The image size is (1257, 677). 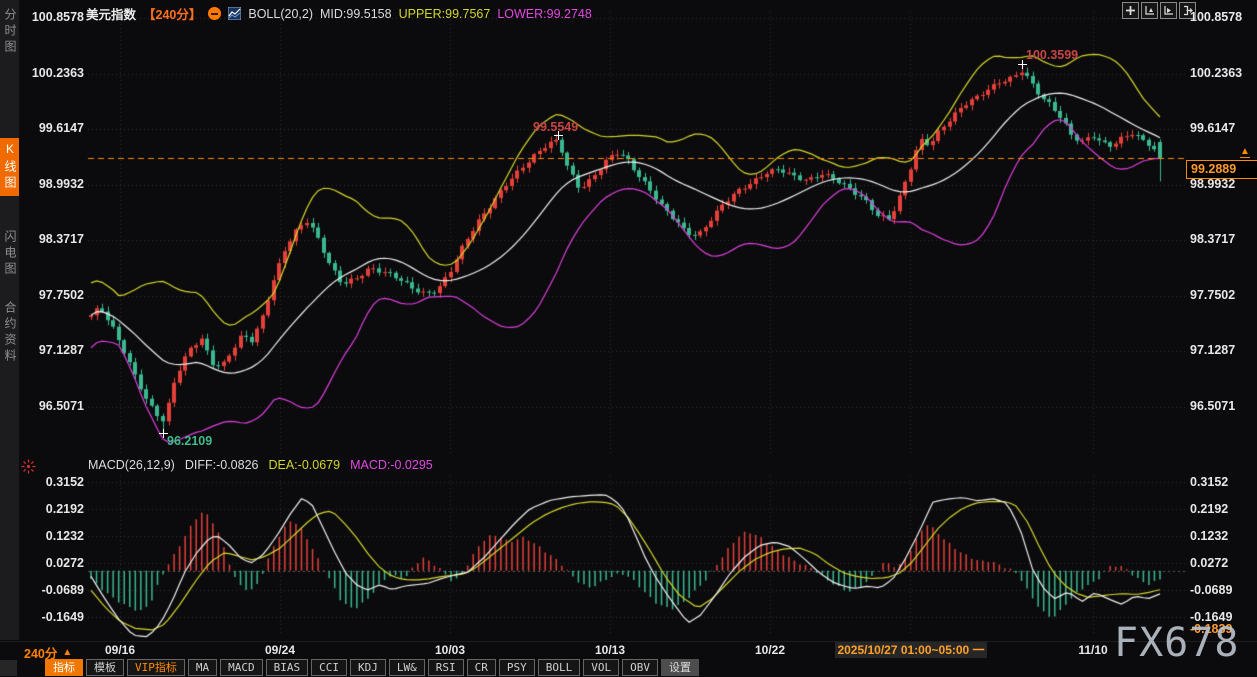 I want to click on toolbar-item-ma: MA, so click(x=202, y=667).